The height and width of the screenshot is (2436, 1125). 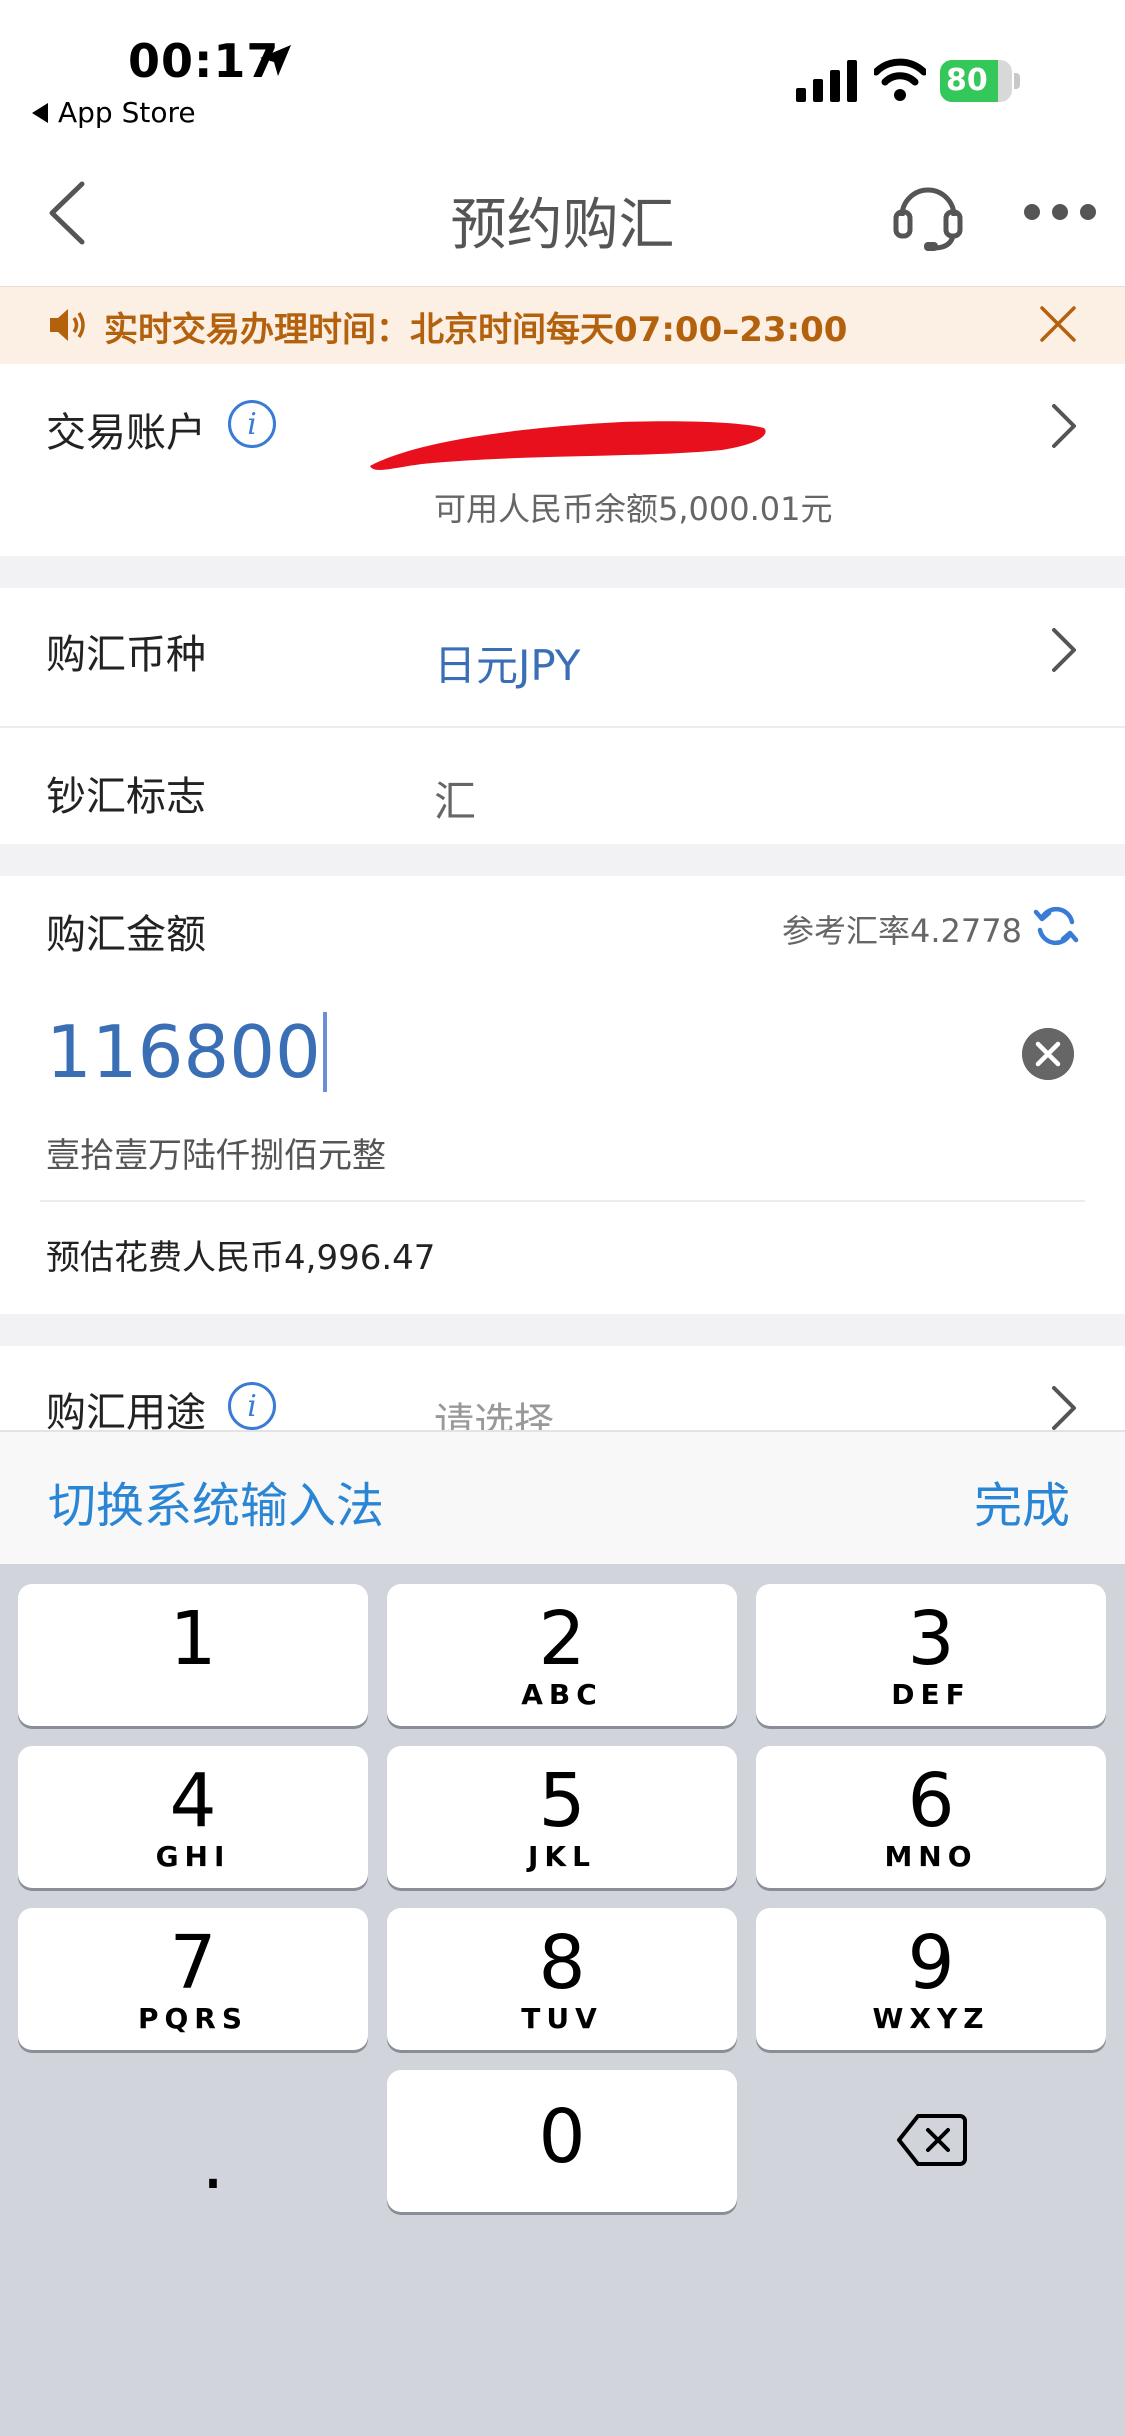 I want to click on key-3: 3 DEF, so click(x=931, y=1655).